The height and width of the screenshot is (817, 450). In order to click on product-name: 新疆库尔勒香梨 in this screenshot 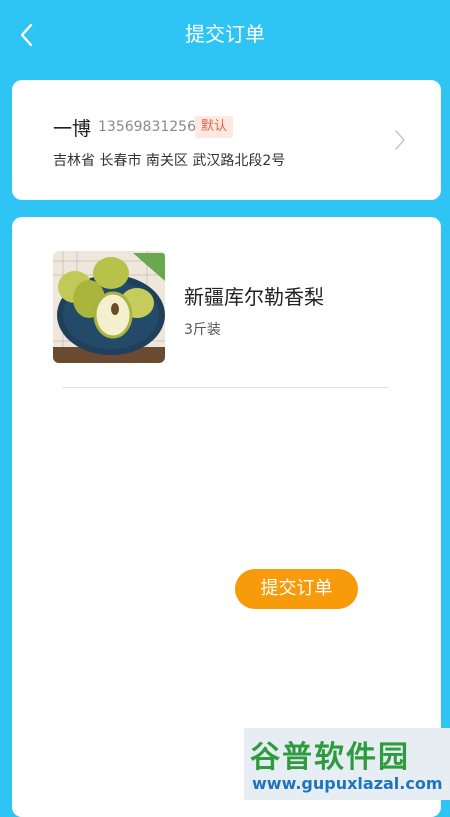, I will do `click(254, 297)`.